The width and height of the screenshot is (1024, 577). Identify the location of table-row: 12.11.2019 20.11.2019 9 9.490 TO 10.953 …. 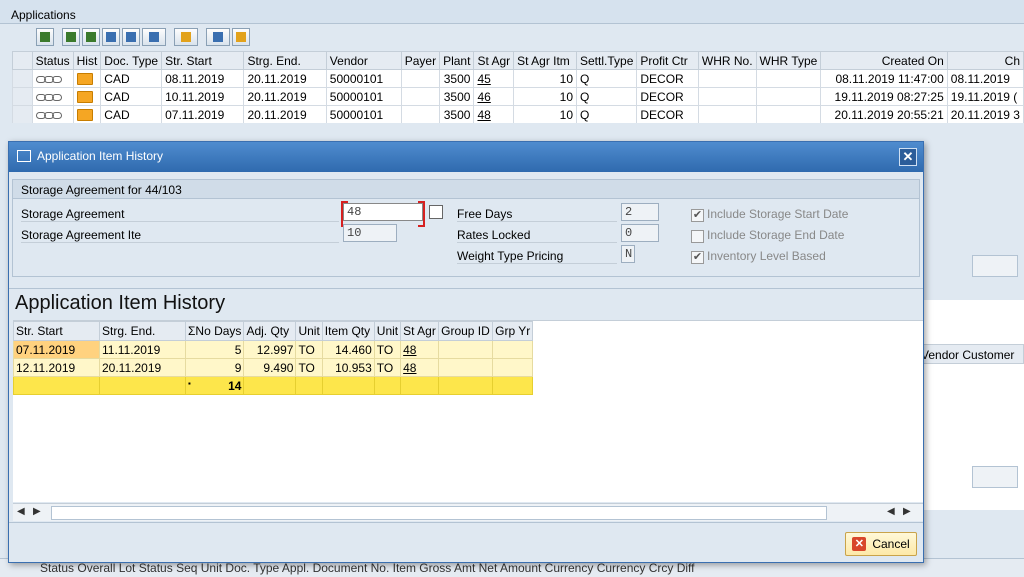
(273, 367).